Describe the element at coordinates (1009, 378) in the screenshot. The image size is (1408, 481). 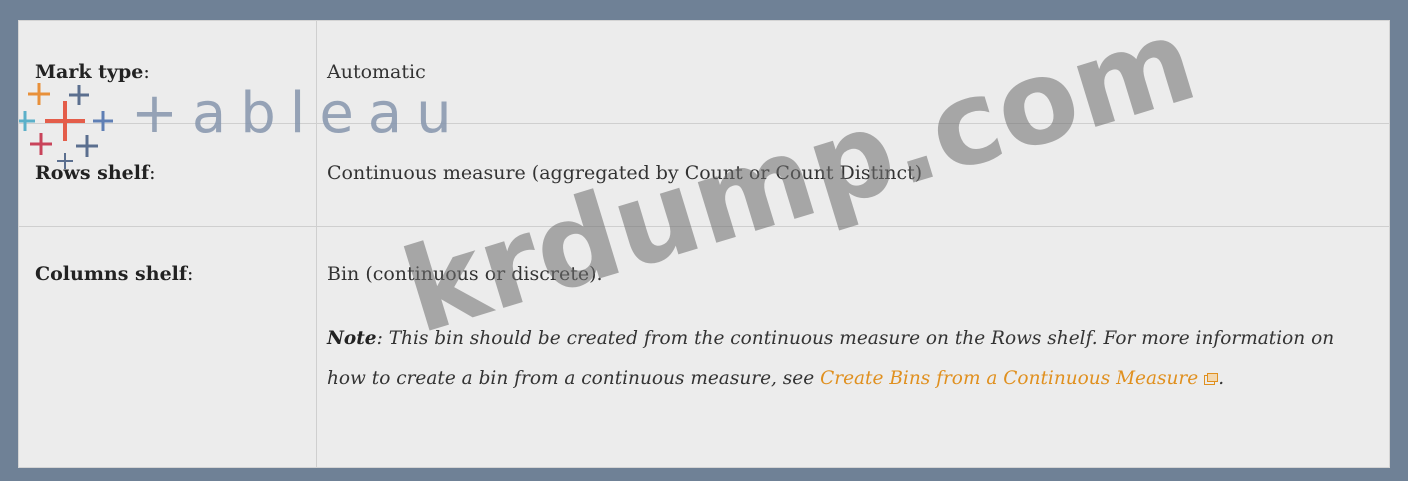
I see `create-bins-link: Create Bins from a Continuous Measure` at that location.